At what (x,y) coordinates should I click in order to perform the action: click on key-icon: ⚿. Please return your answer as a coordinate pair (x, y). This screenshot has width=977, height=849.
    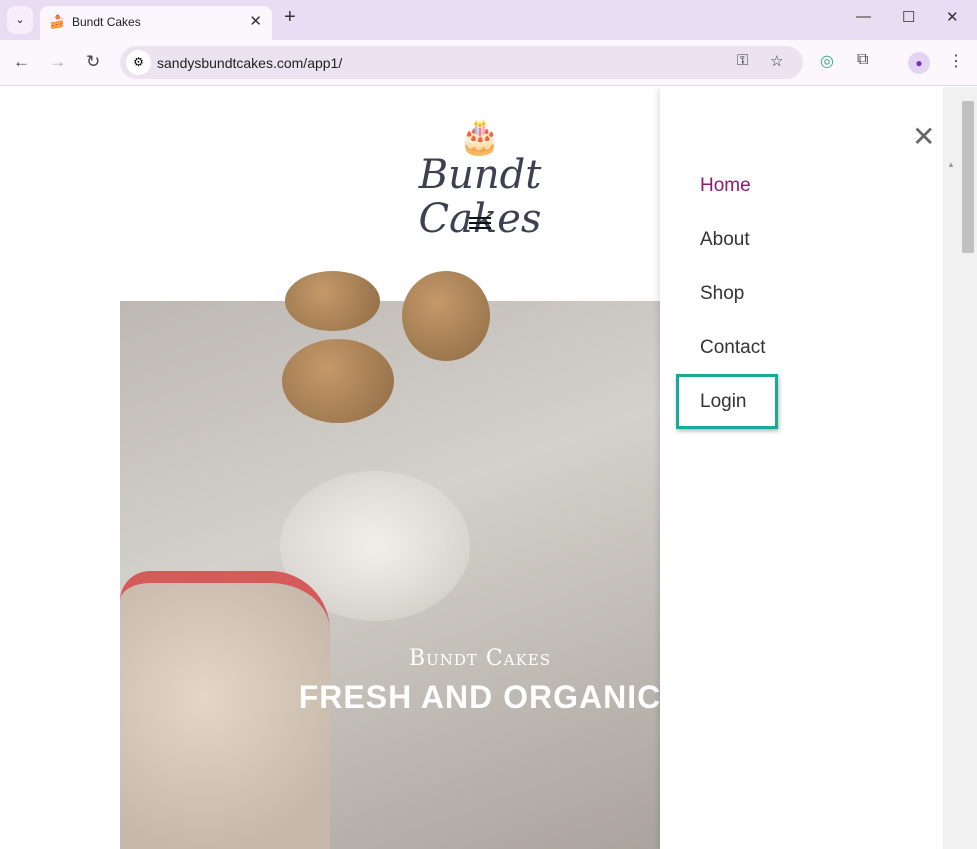
    Looking at the image, I should click on (742, 60).